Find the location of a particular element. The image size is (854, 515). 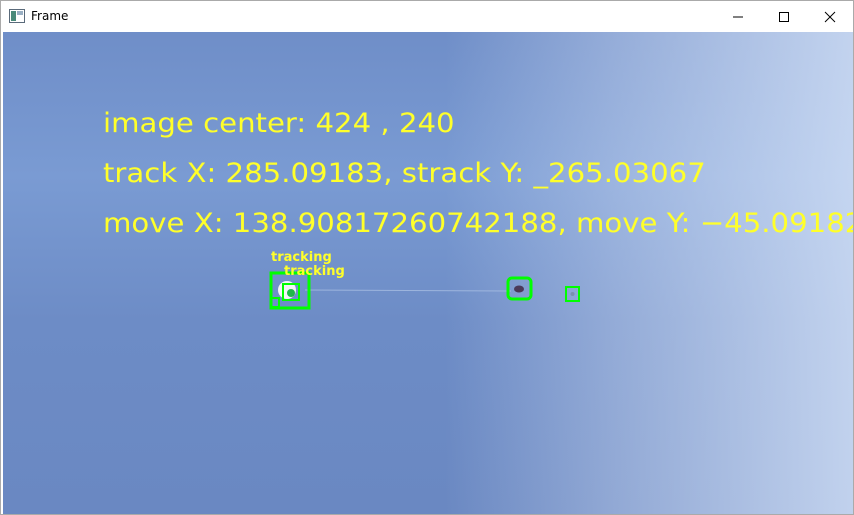

maximize-icon is located at coordinates (784, 16).